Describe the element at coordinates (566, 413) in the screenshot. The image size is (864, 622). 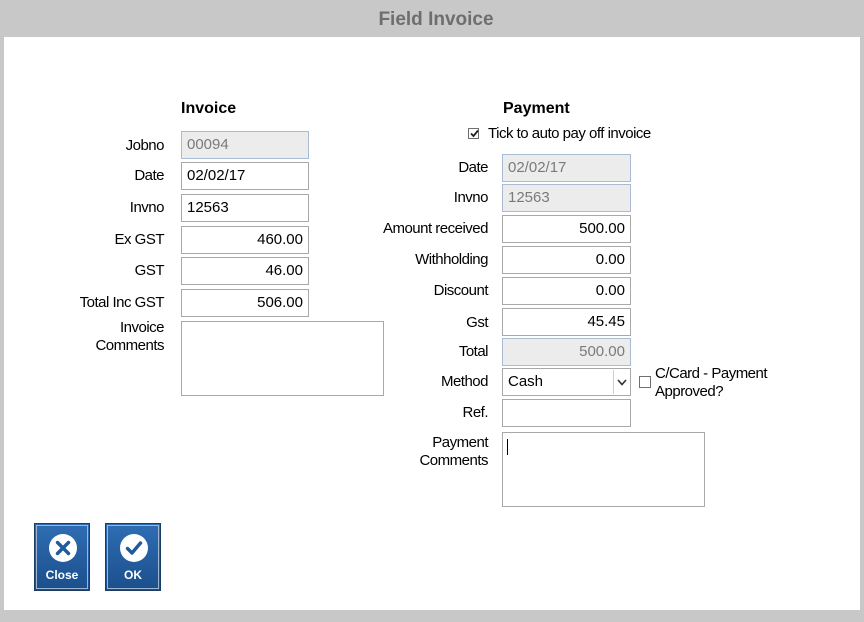
I see `ref-field` at that location.